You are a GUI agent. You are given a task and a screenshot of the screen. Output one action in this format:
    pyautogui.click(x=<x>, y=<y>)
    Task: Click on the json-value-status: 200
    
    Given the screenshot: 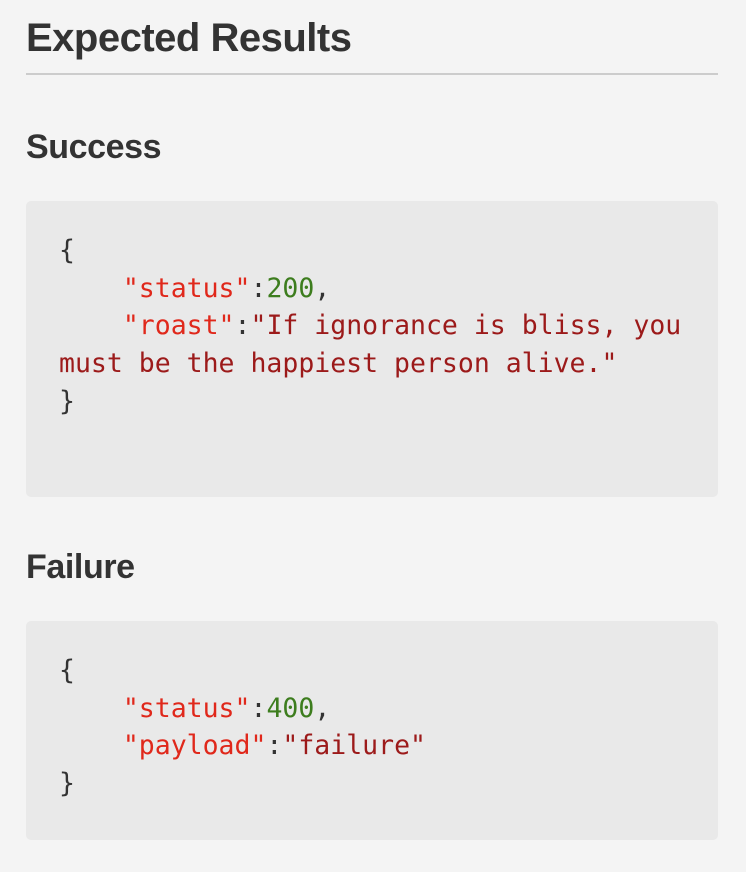 What is the action you would take?
    pyautogui.click(x=290, y=288)
    